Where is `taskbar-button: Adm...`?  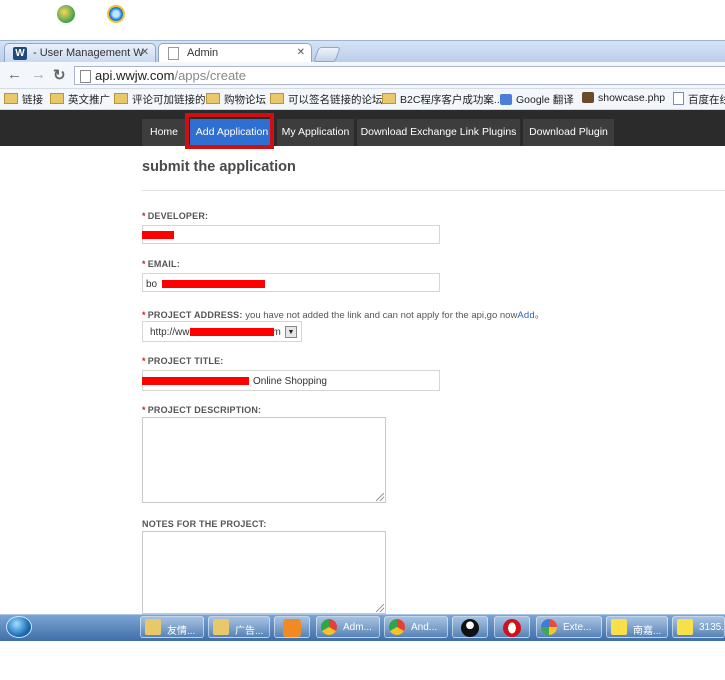
taskbar-button: Adm... is located at coordinates (348, 627).